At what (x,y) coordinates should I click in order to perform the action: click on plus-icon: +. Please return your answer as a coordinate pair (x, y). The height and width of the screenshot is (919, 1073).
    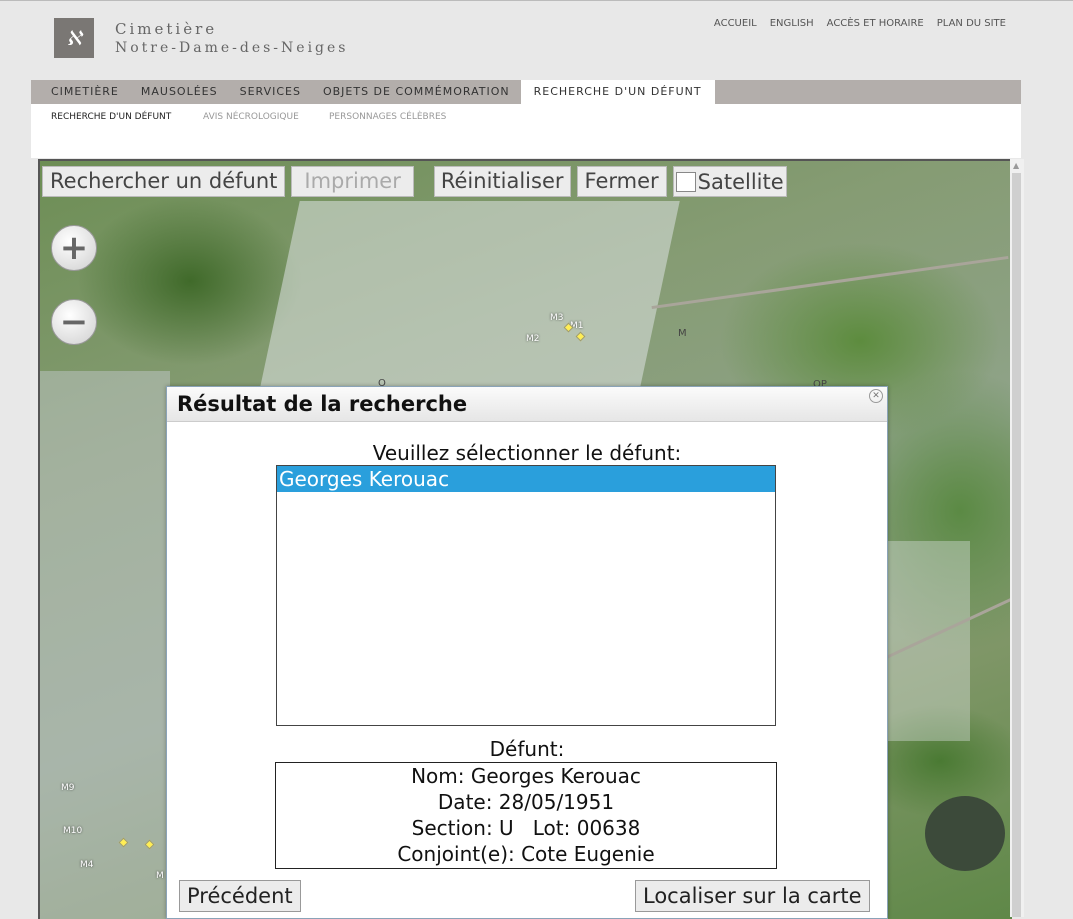
    Looking at the image, I should click on (74, 248).